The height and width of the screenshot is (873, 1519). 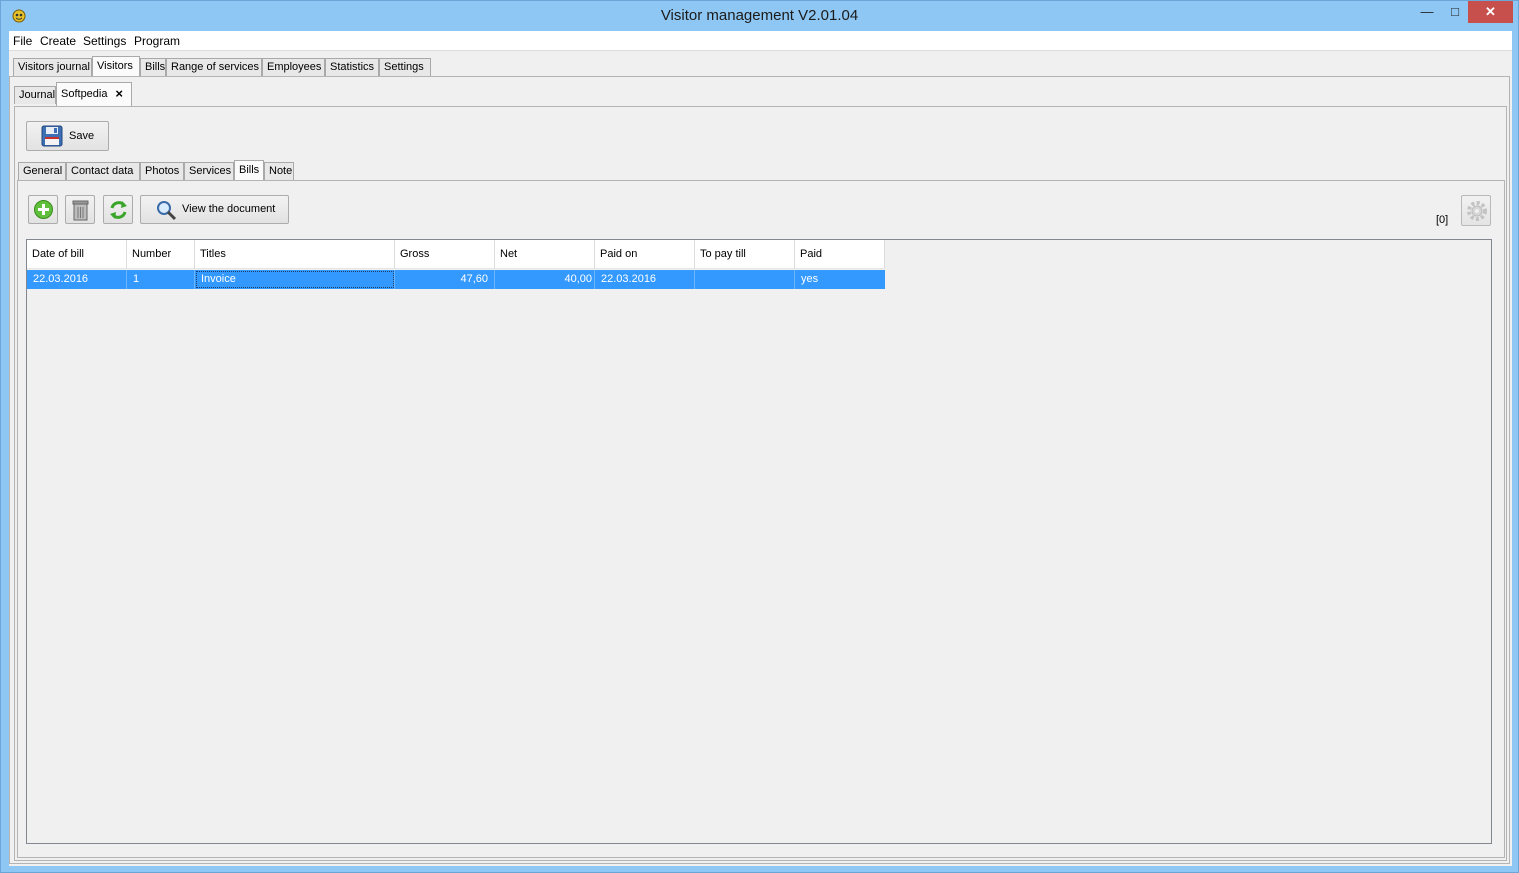 I want to click on tab-statistics: Statistics, so click(x=352, y=67).